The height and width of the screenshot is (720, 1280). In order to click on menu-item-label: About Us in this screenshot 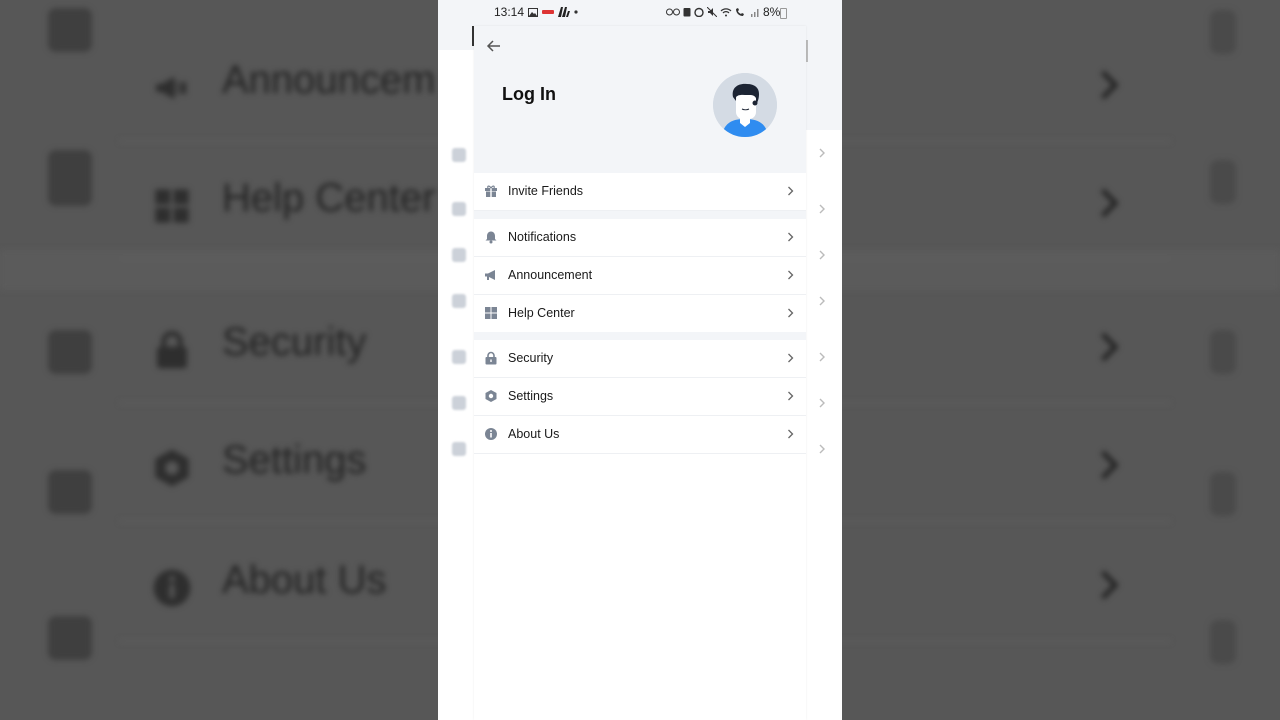, I will do `click(534, 434)`.